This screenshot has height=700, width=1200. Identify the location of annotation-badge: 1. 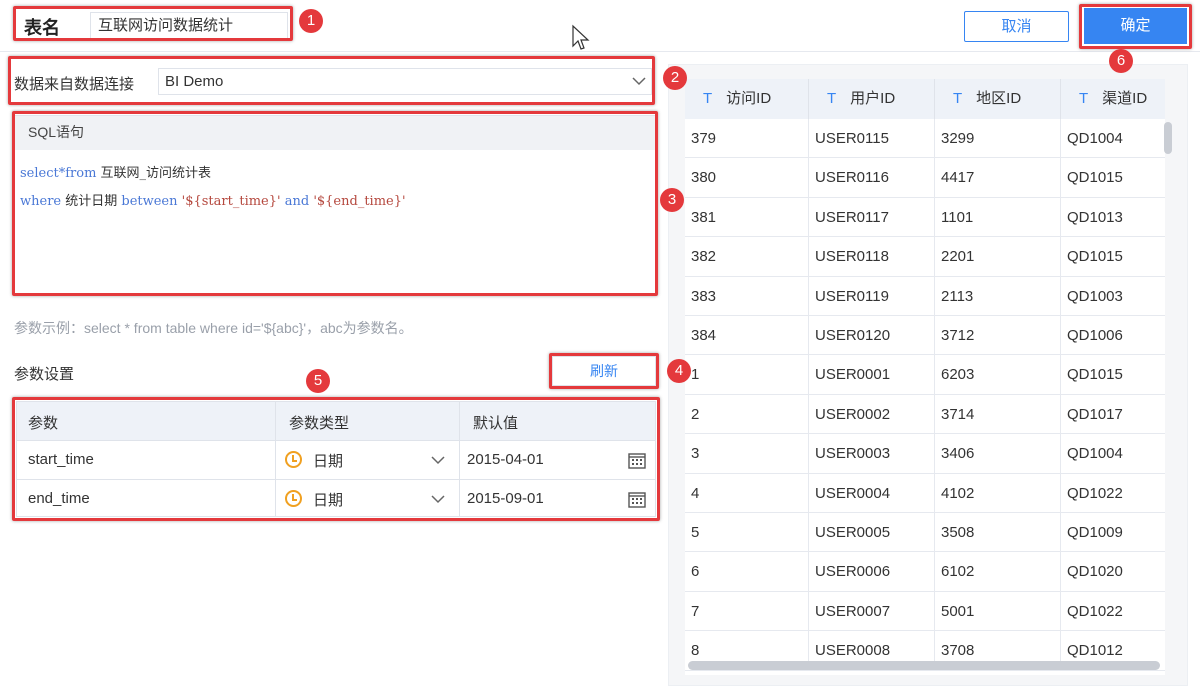
(311, 21).